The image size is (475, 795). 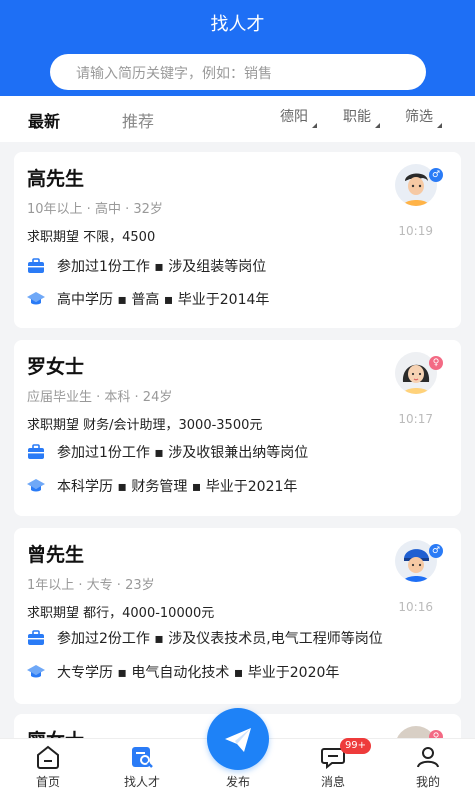 I want to click on tab-recommended: 推荐, so click(x=138, y=120).